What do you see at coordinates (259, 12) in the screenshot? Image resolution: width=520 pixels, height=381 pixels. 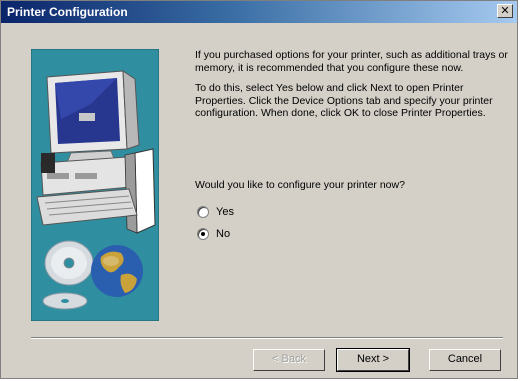 I see `title-bar: Printer Configuration ✕` at bounding box center [259, 12].